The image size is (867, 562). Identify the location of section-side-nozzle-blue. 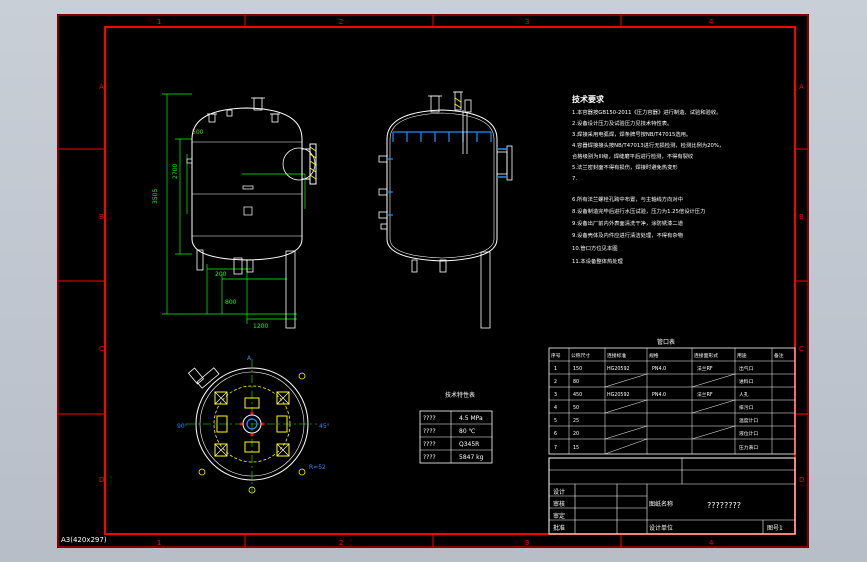
(502, 163).